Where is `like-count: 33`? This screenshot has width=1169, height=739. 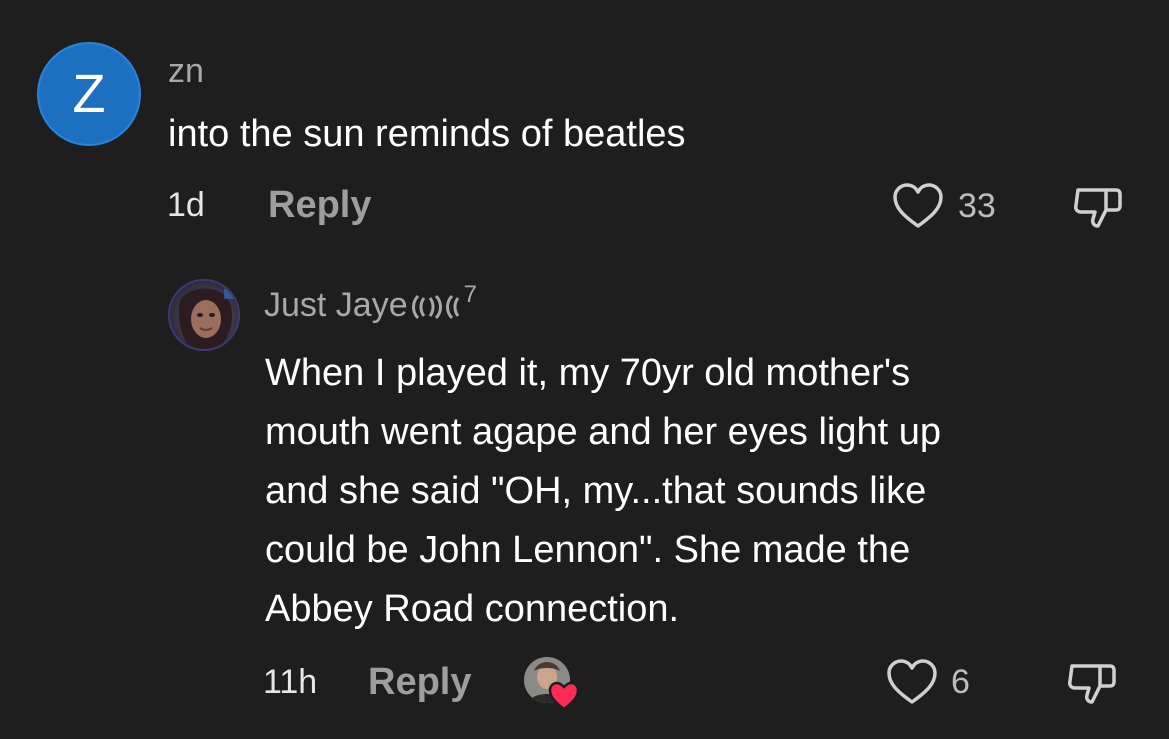 like-count: 33 is located at coordinates (977, 206).